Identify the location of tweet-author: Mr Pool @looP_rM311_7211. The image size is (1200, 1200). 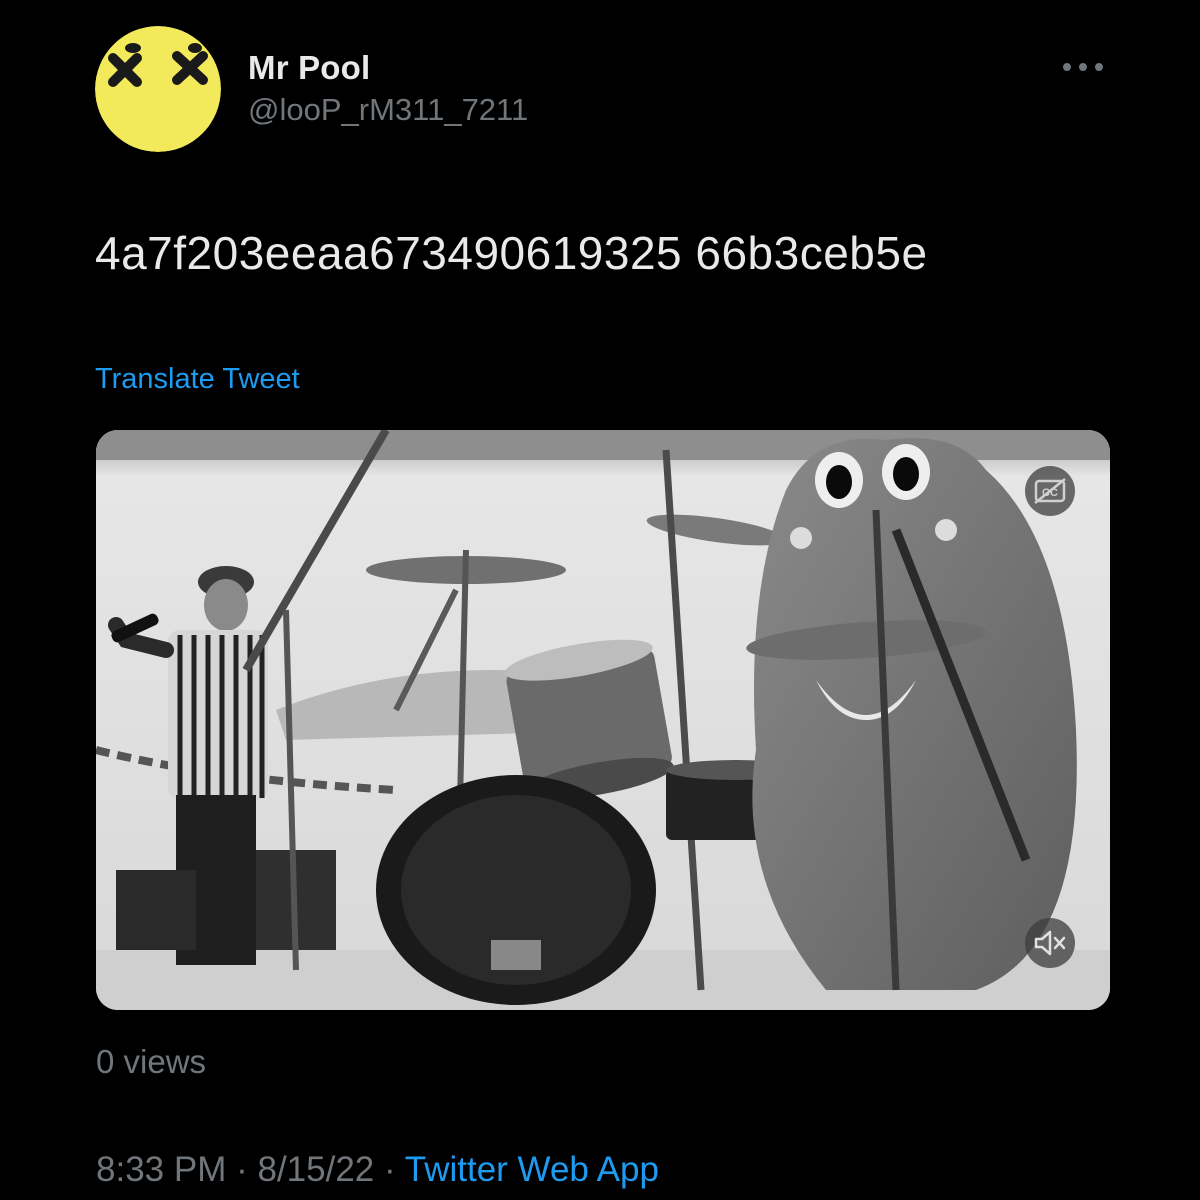
(388, 89).